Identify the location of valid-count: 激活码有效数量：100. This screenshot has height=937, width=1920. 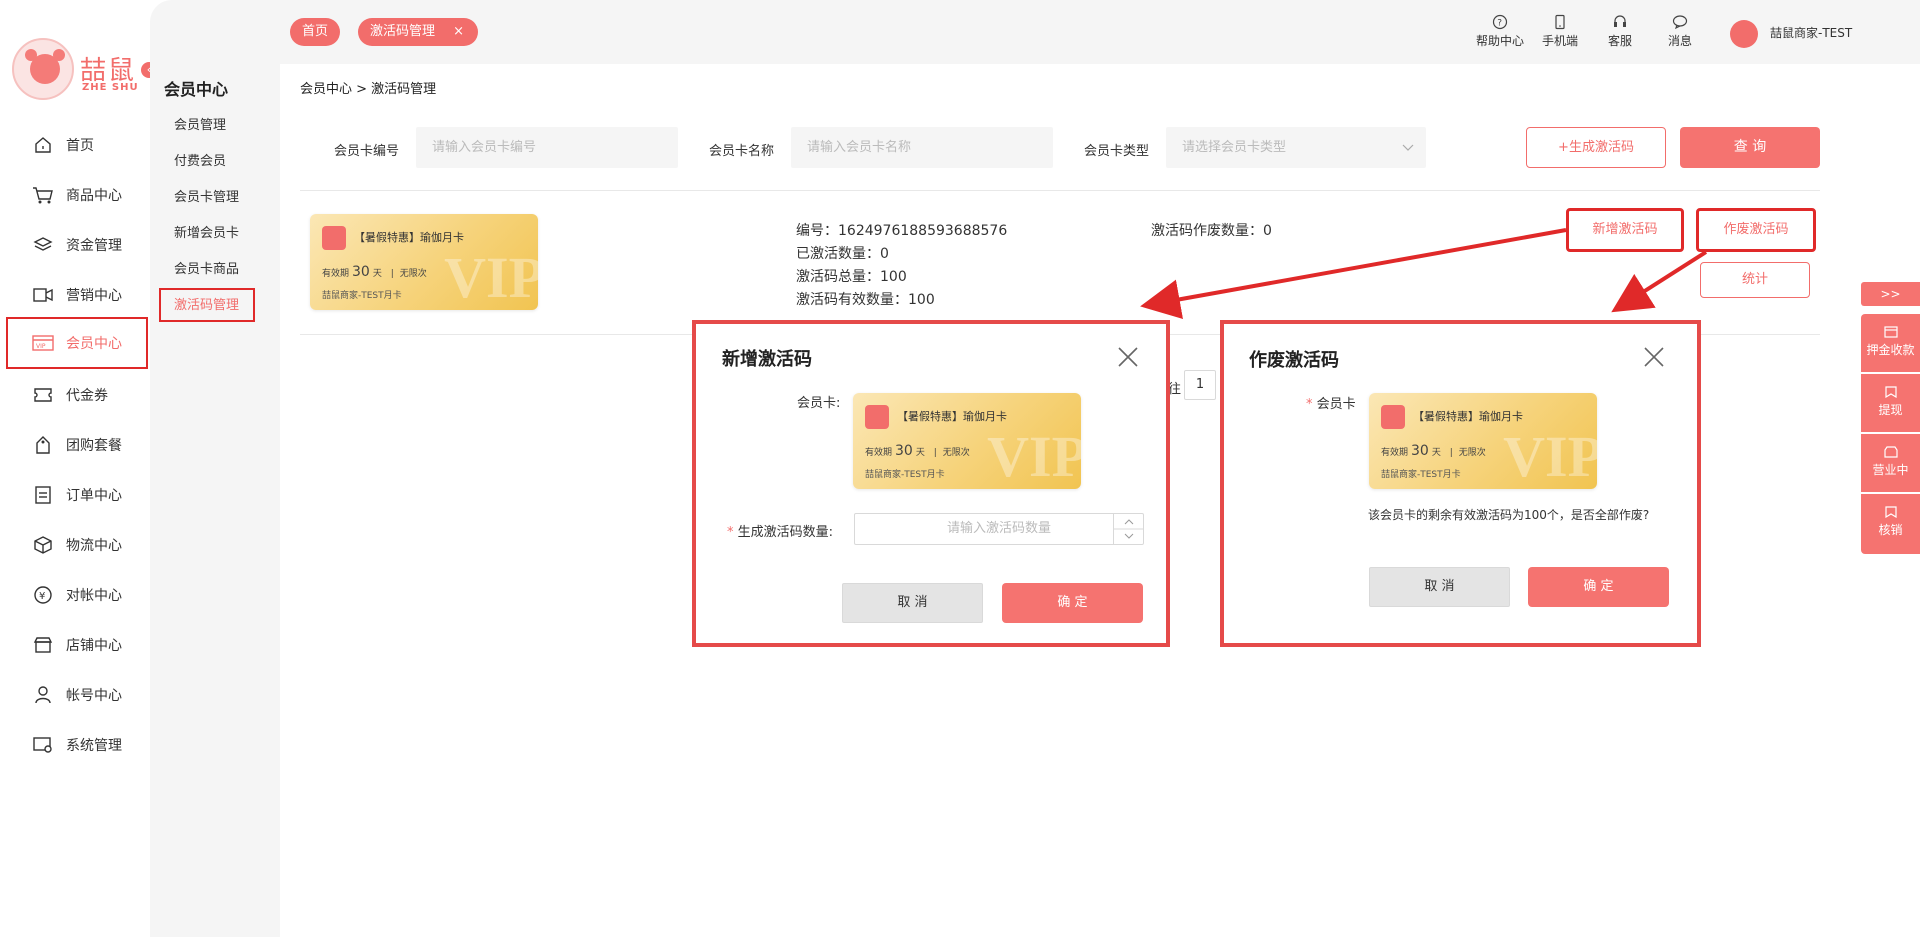
(865, 300).